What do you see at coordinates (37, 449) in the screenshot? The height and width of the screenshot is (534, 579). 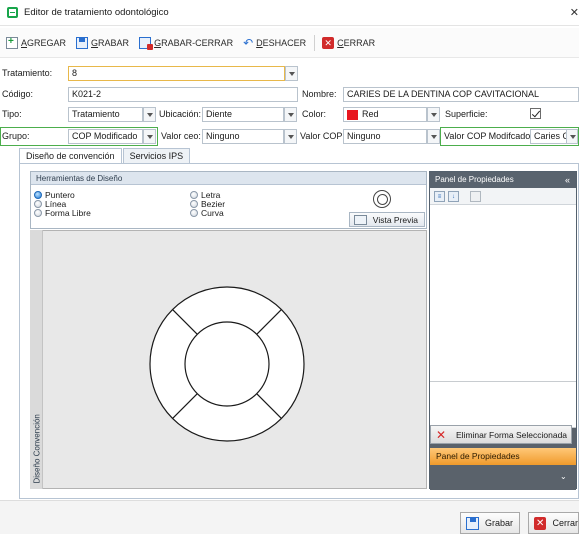 I see `canvas-side-label-text: Diseño Convención` at bounding box center [37, 449].